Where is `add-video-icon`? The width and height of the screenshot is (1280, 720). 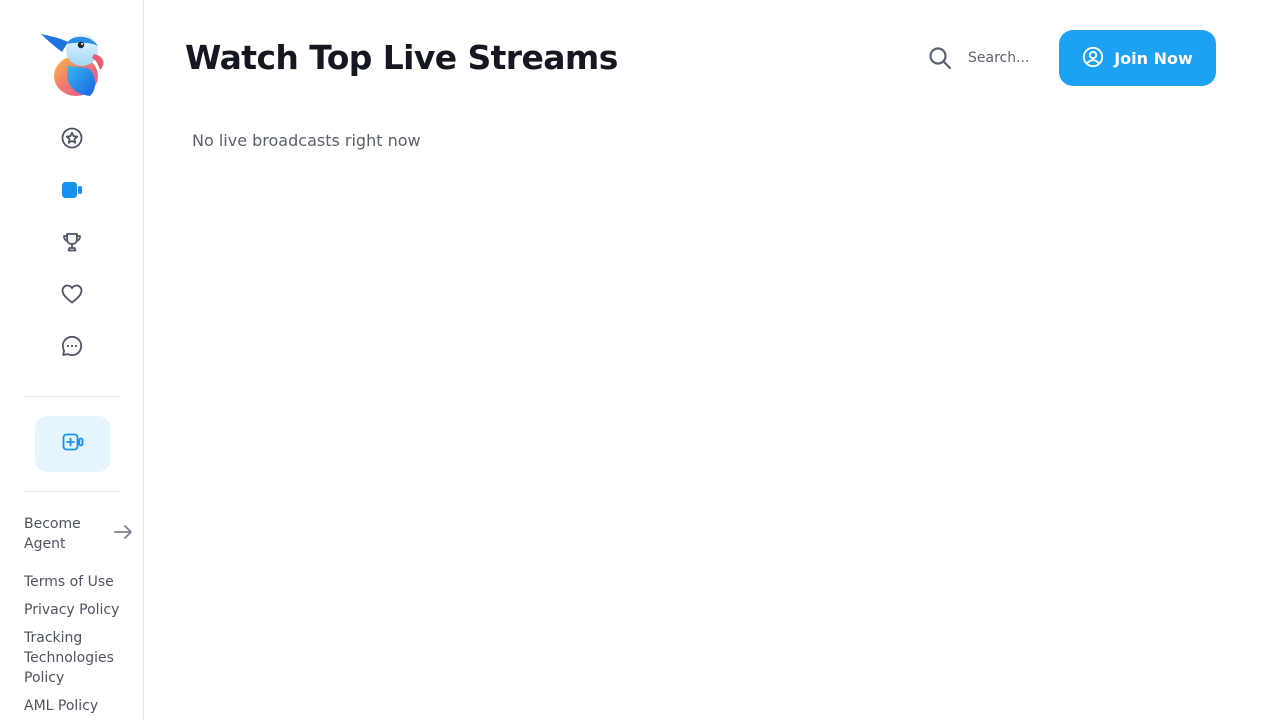 add-video-icon is located at coordinates (73, 444).